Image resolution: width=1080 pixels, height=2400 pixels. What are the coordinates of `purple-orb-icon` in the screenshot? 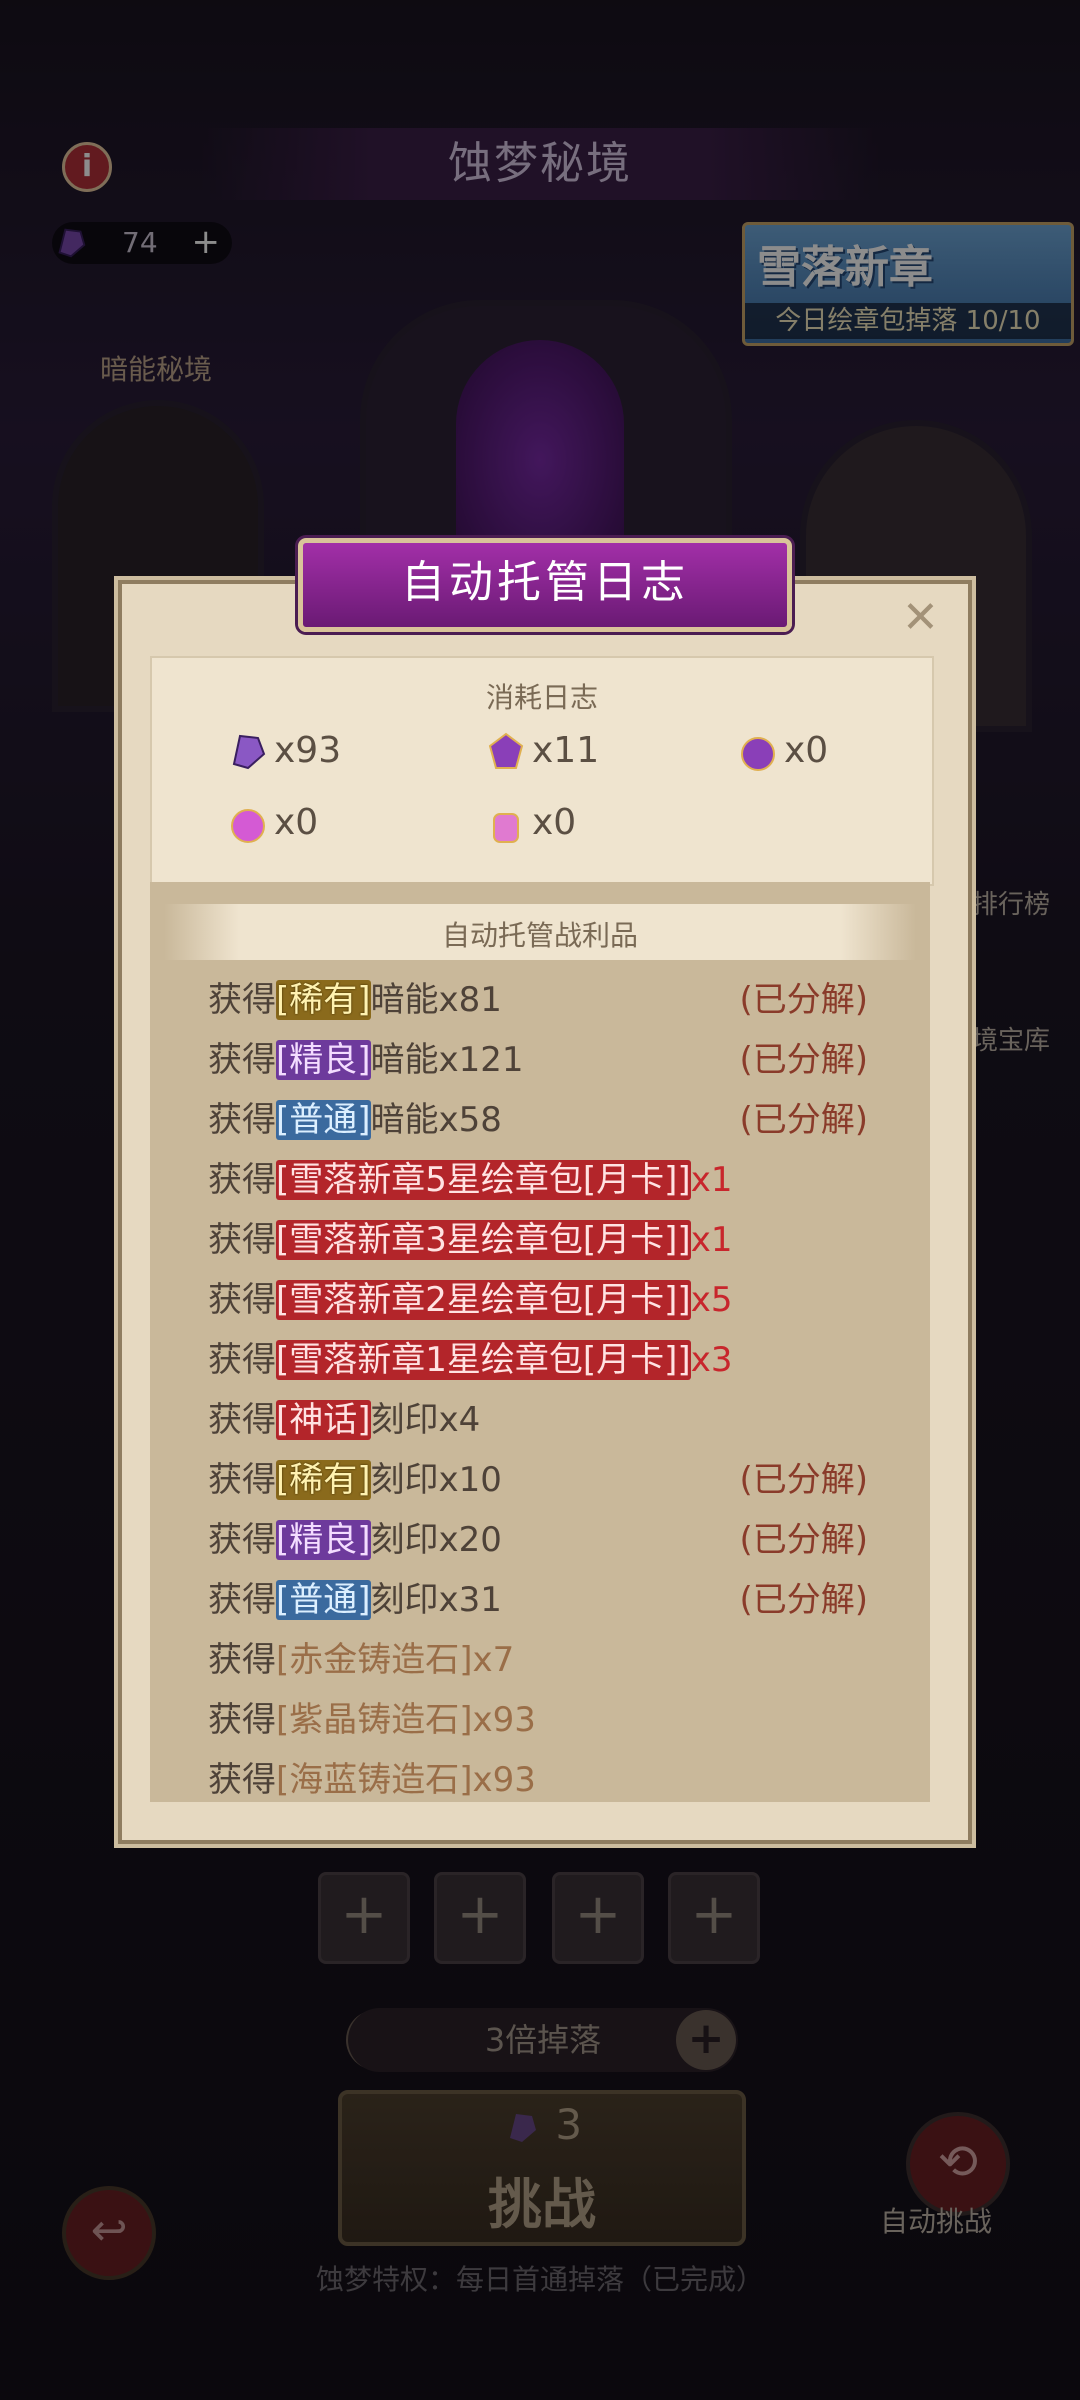 It's located at (758, 754).